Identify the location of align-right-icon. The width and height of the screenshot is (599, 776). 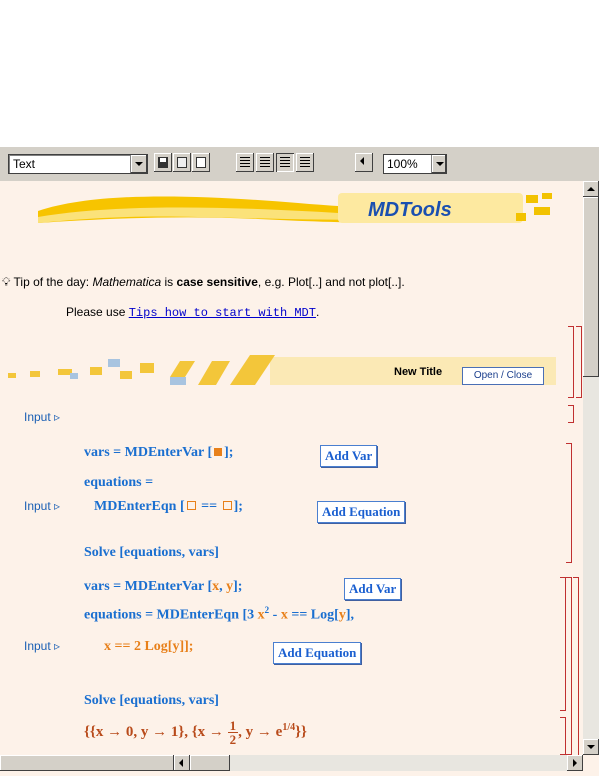
(285, 162).